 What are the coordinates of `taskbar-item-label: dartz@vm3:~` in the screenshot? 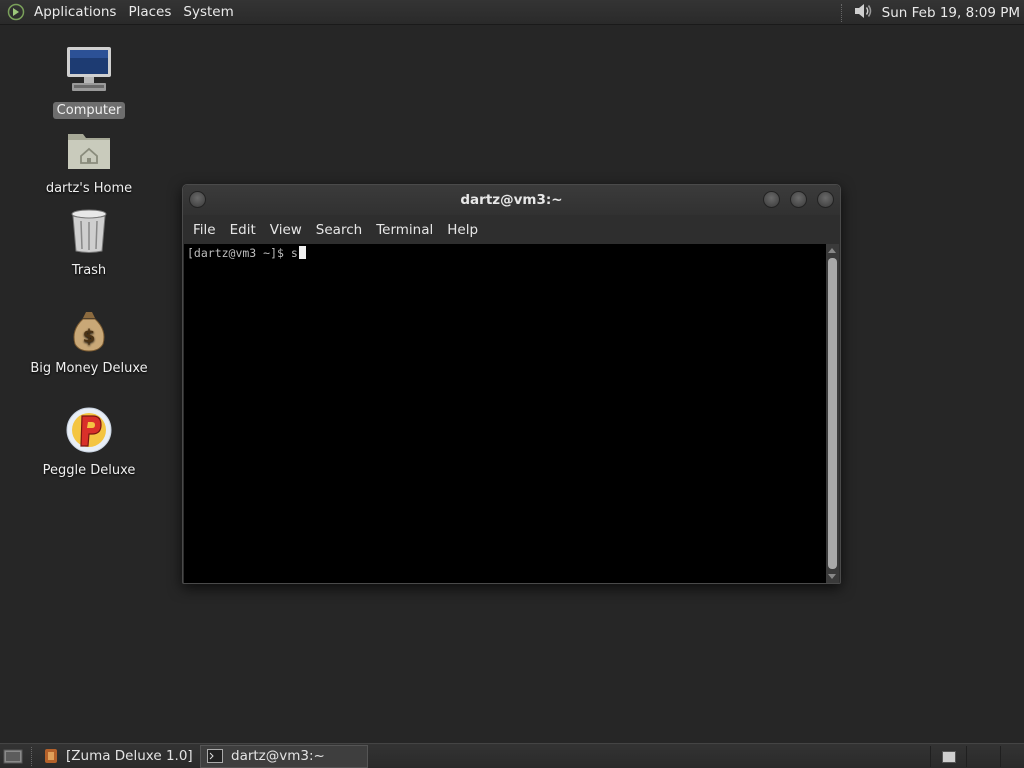 It's located at (278, 756).